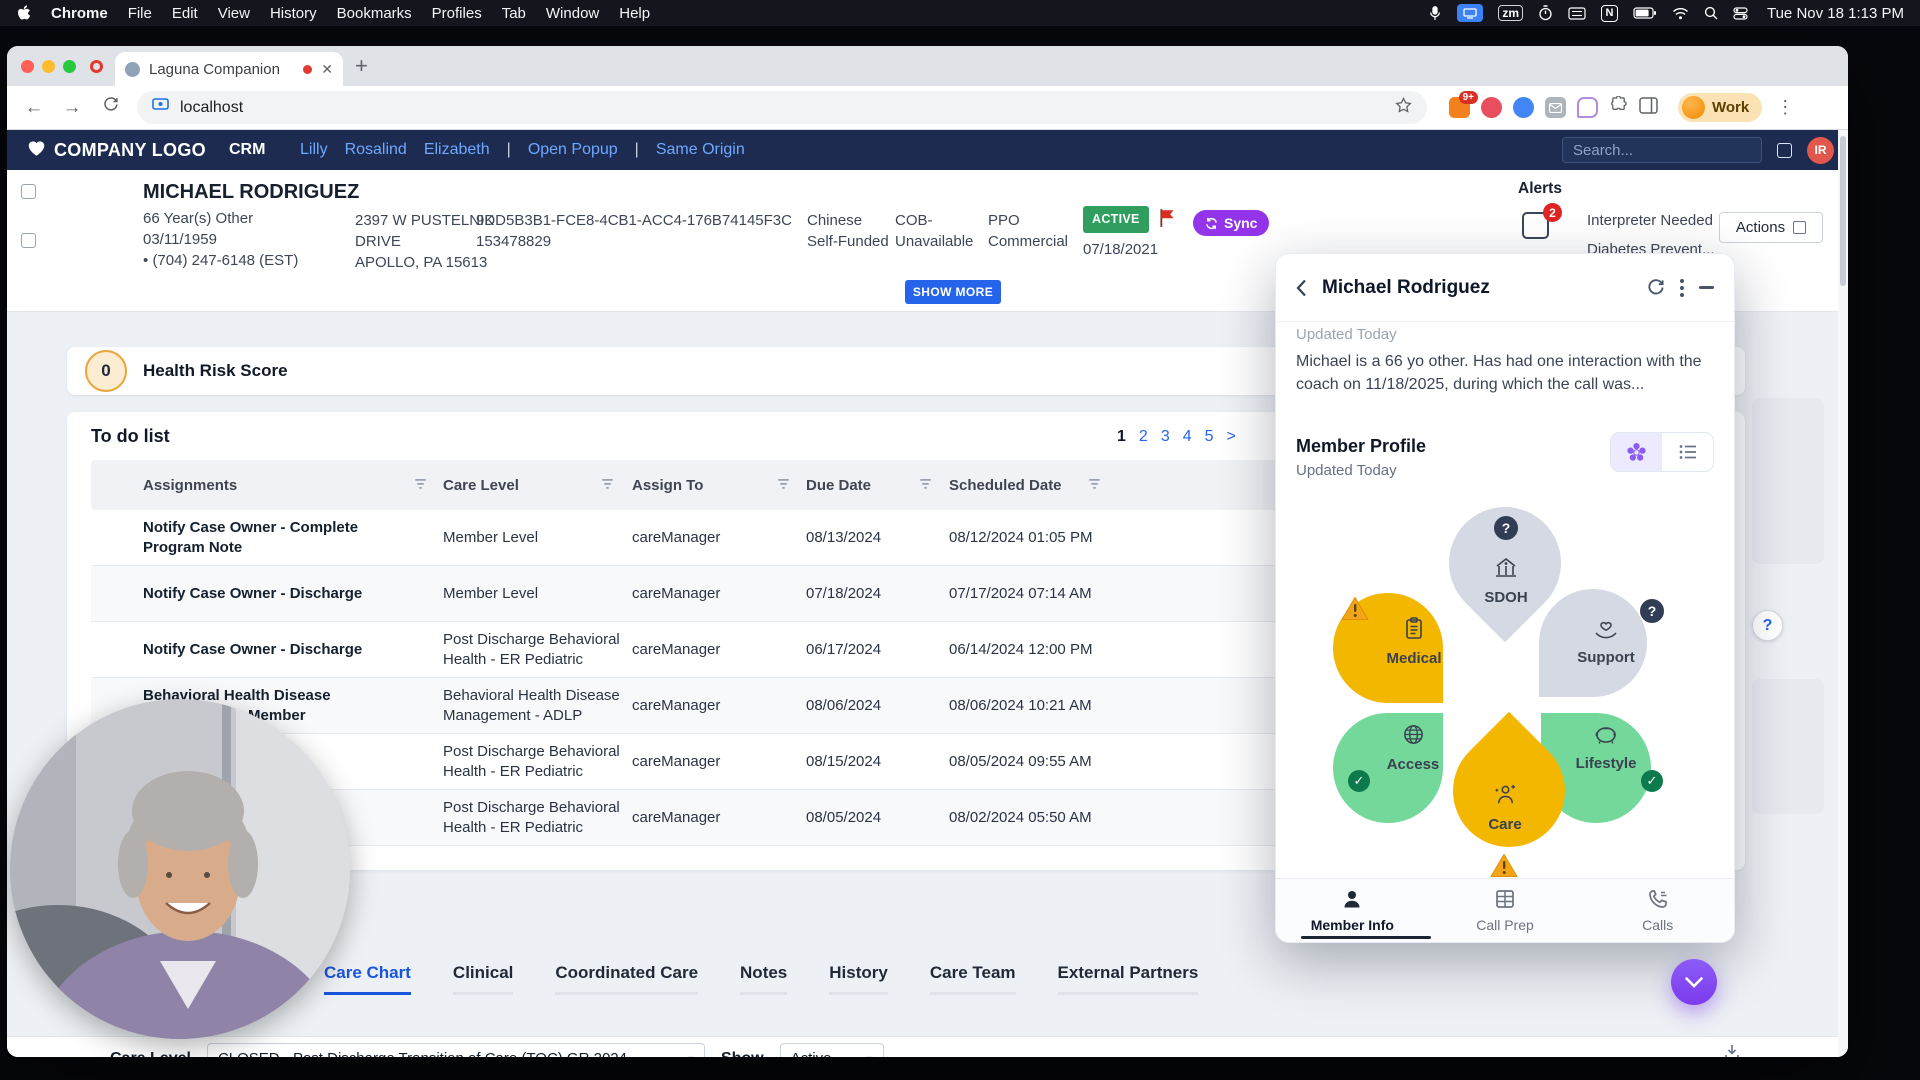 Image resolution: width=1920 pixels, height=1080 pixels. I want to click on tab-external-partners: External Partners, so click(1128, 979).